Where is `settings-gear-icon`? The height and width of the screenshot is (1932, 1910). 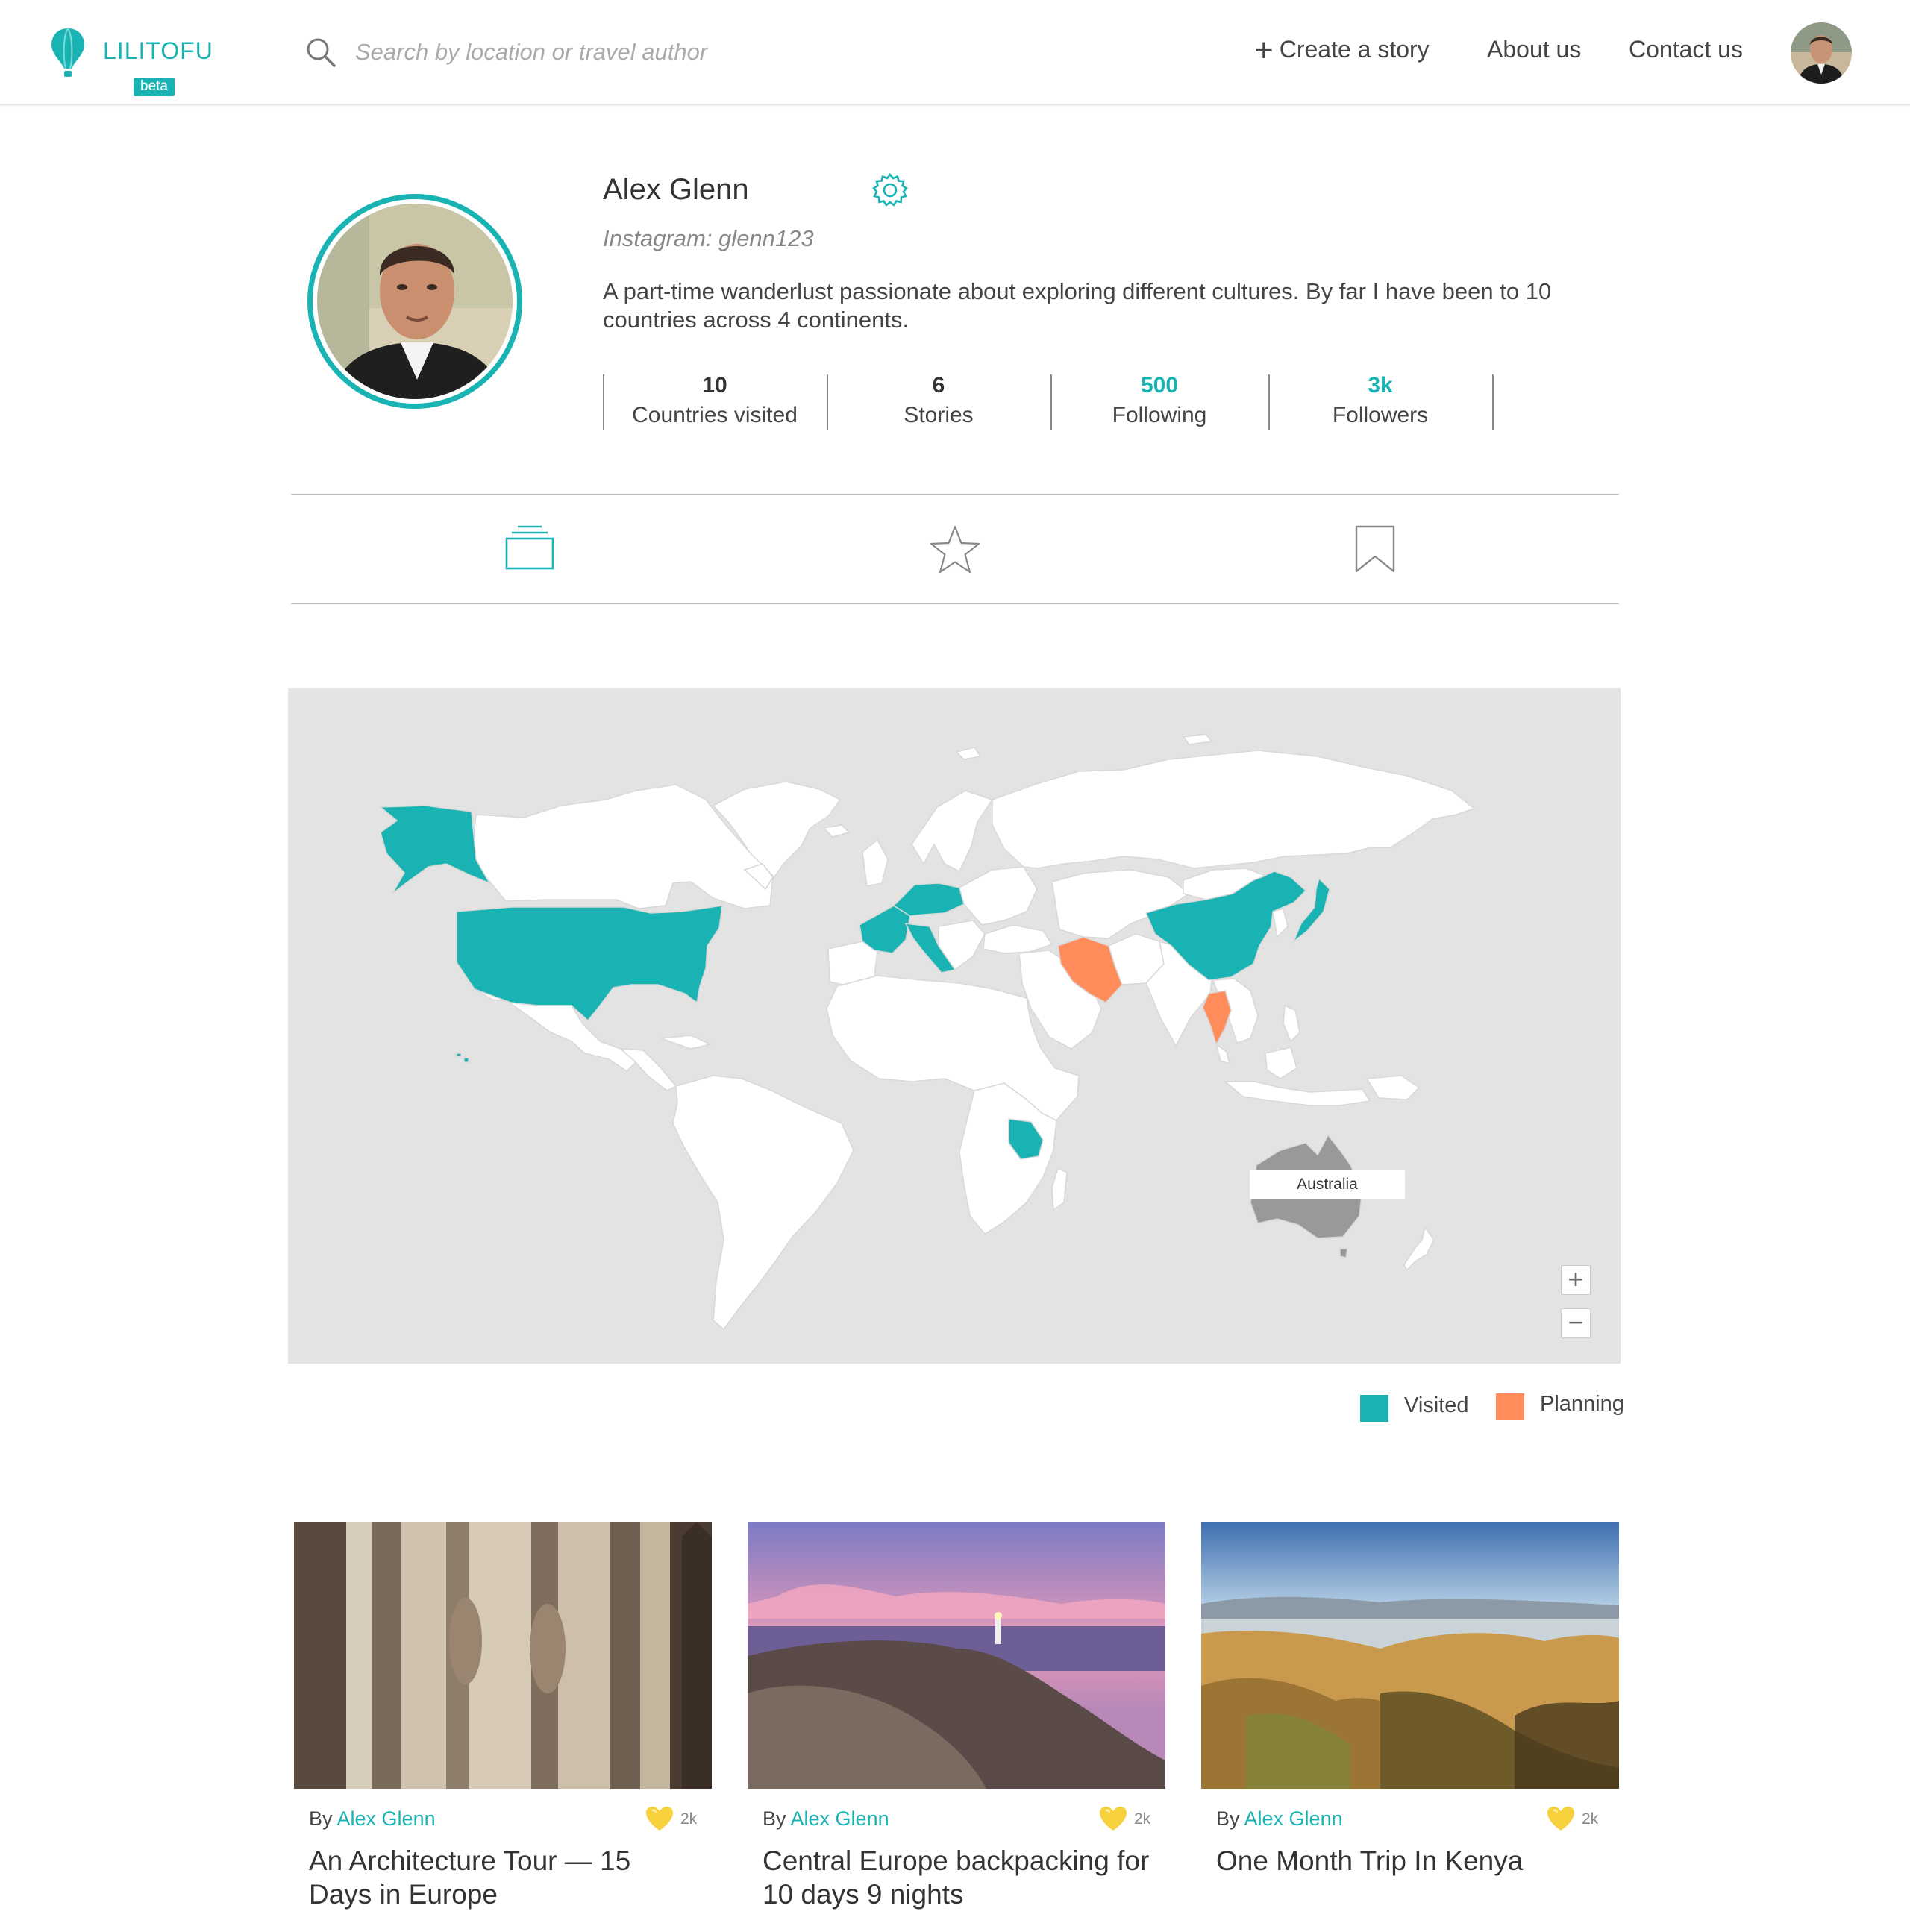 settings-gear-icon is located at coordinates (890, 191).